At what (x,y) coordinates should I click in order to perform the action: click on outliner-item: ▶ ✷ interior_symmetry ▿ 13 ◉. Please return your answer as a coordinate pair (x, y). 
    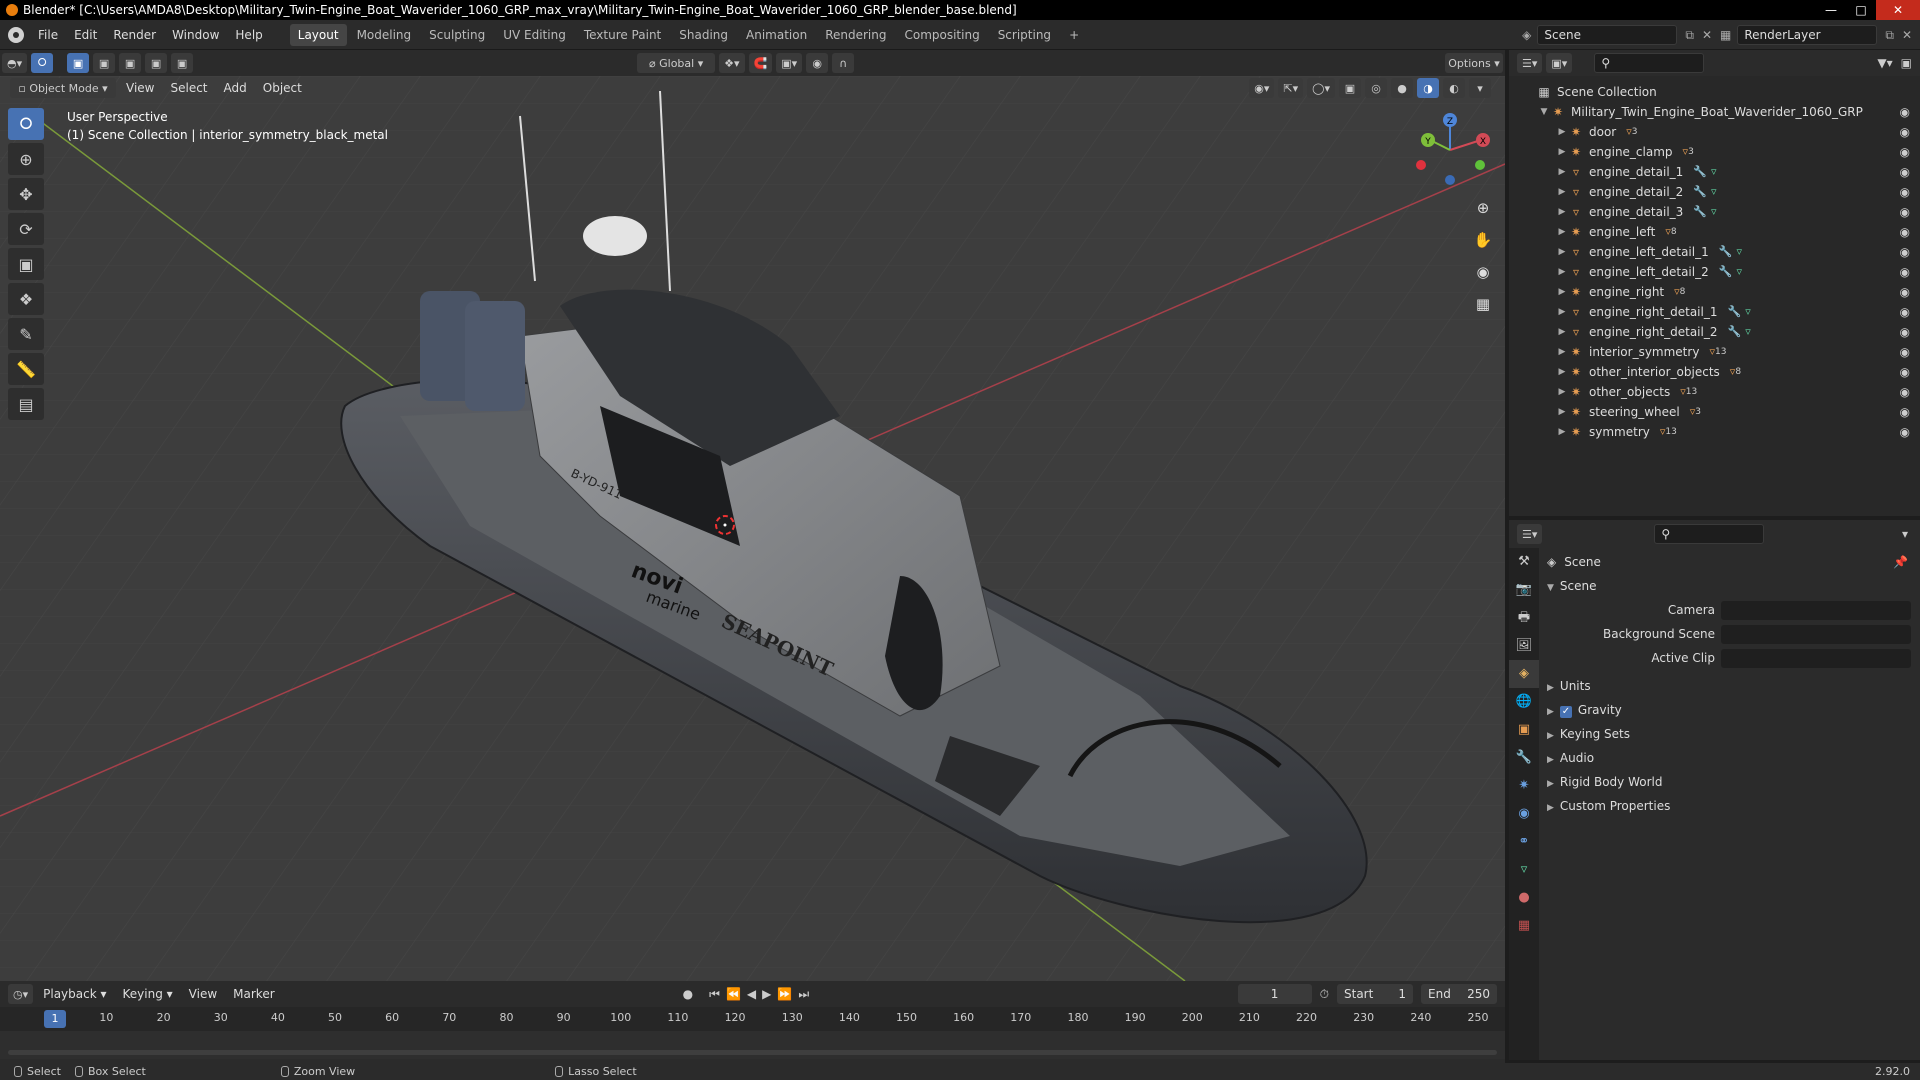
    Looking at the image, I should click on (1714, 352).